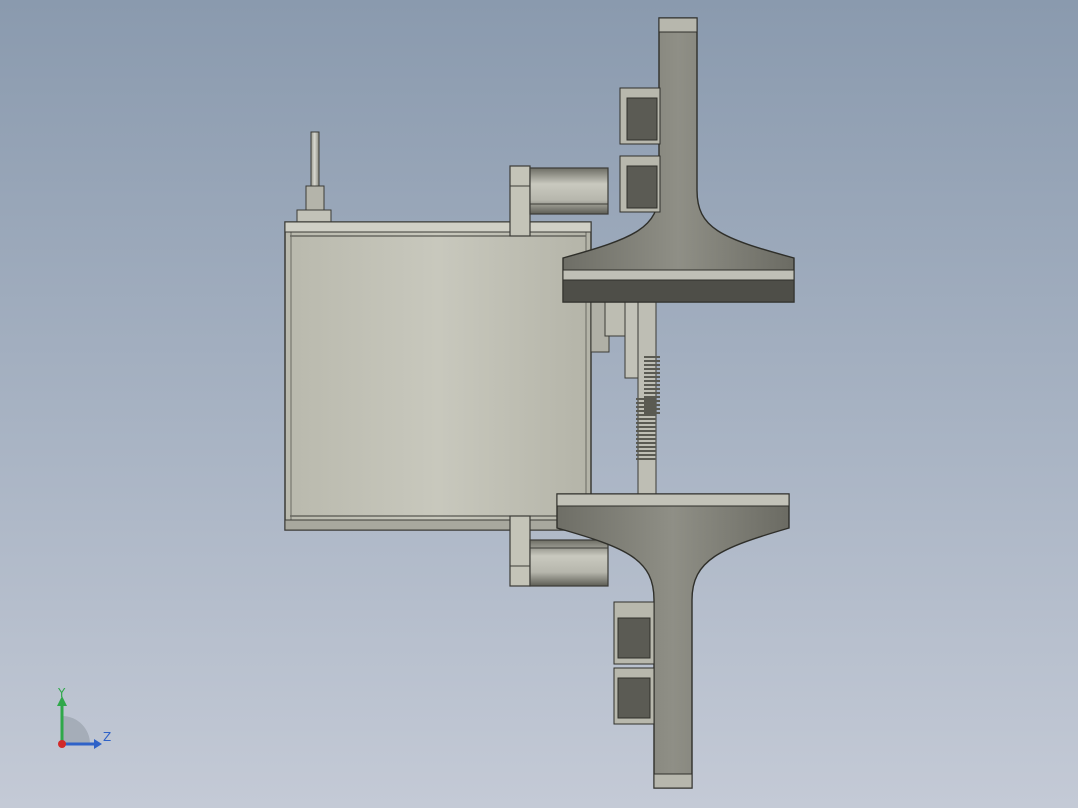 This screenshot has width=1078, height=808. Describe the element at coordinates (569, 191) in the screenshot. I see `standoff-top` at that location.